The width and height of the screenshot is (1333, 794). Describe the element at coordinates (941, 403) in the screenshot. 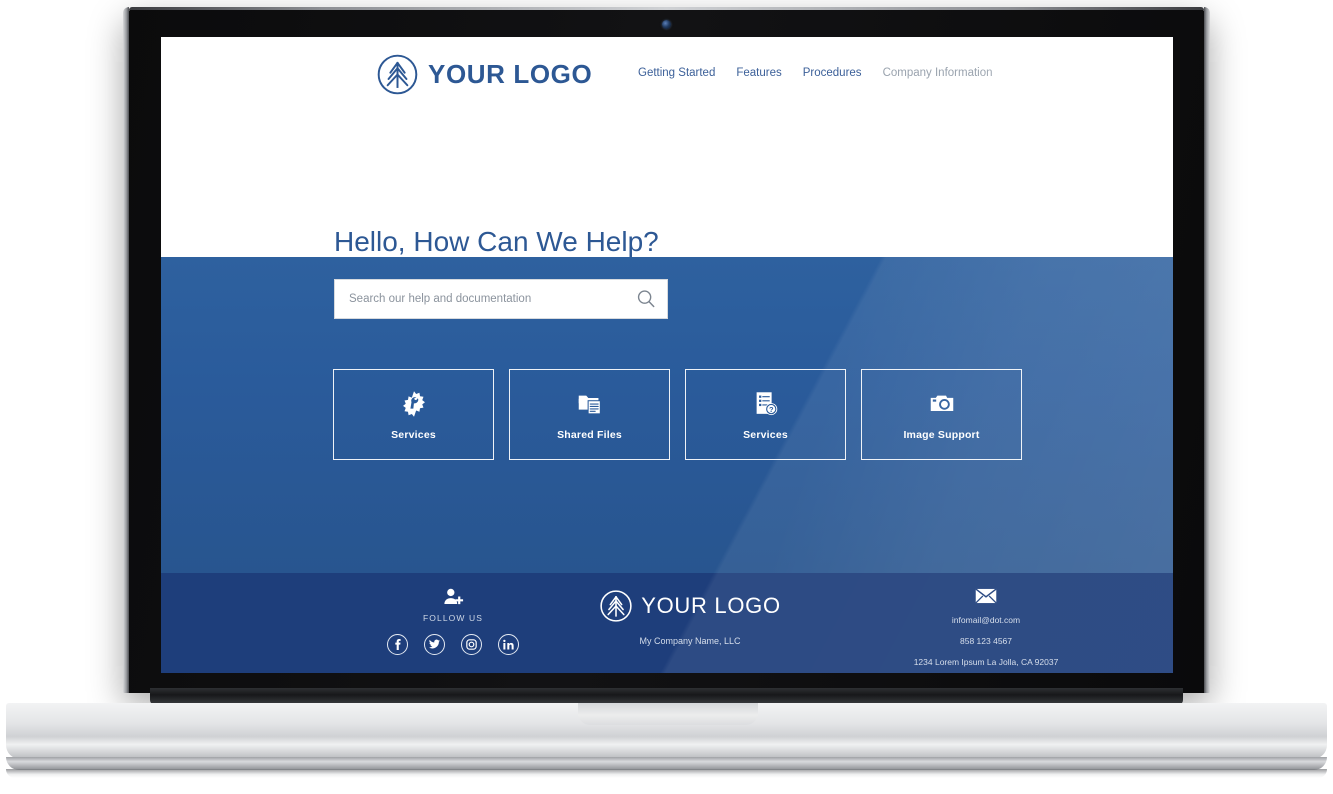

I see `camera-icon` at that location.